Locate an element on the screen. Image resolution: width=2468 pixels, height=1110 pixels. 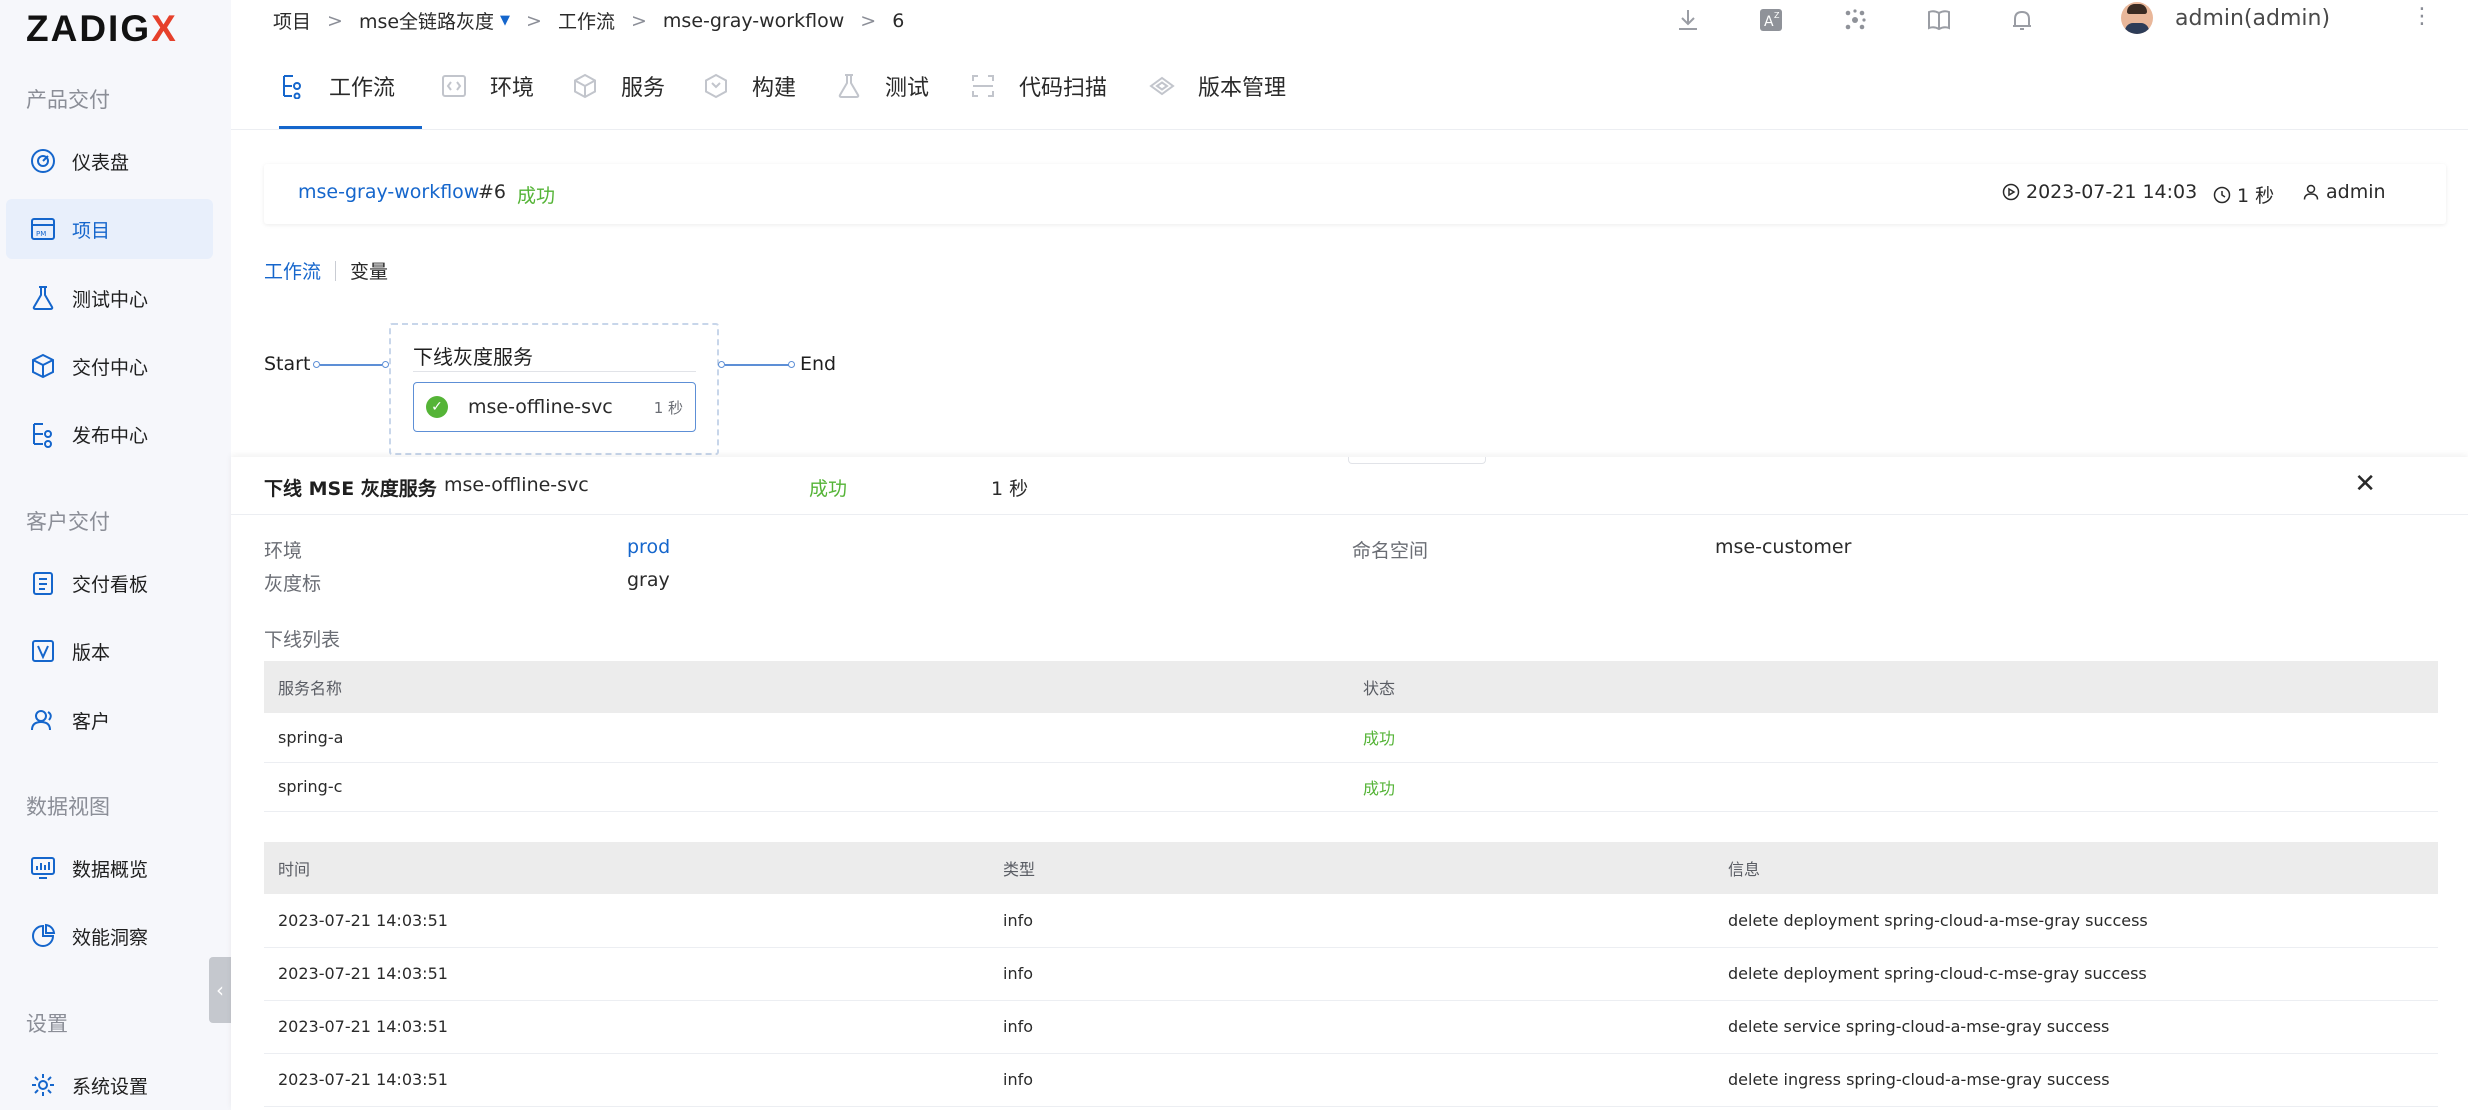
build-icon is located at coordinates (716, 86).